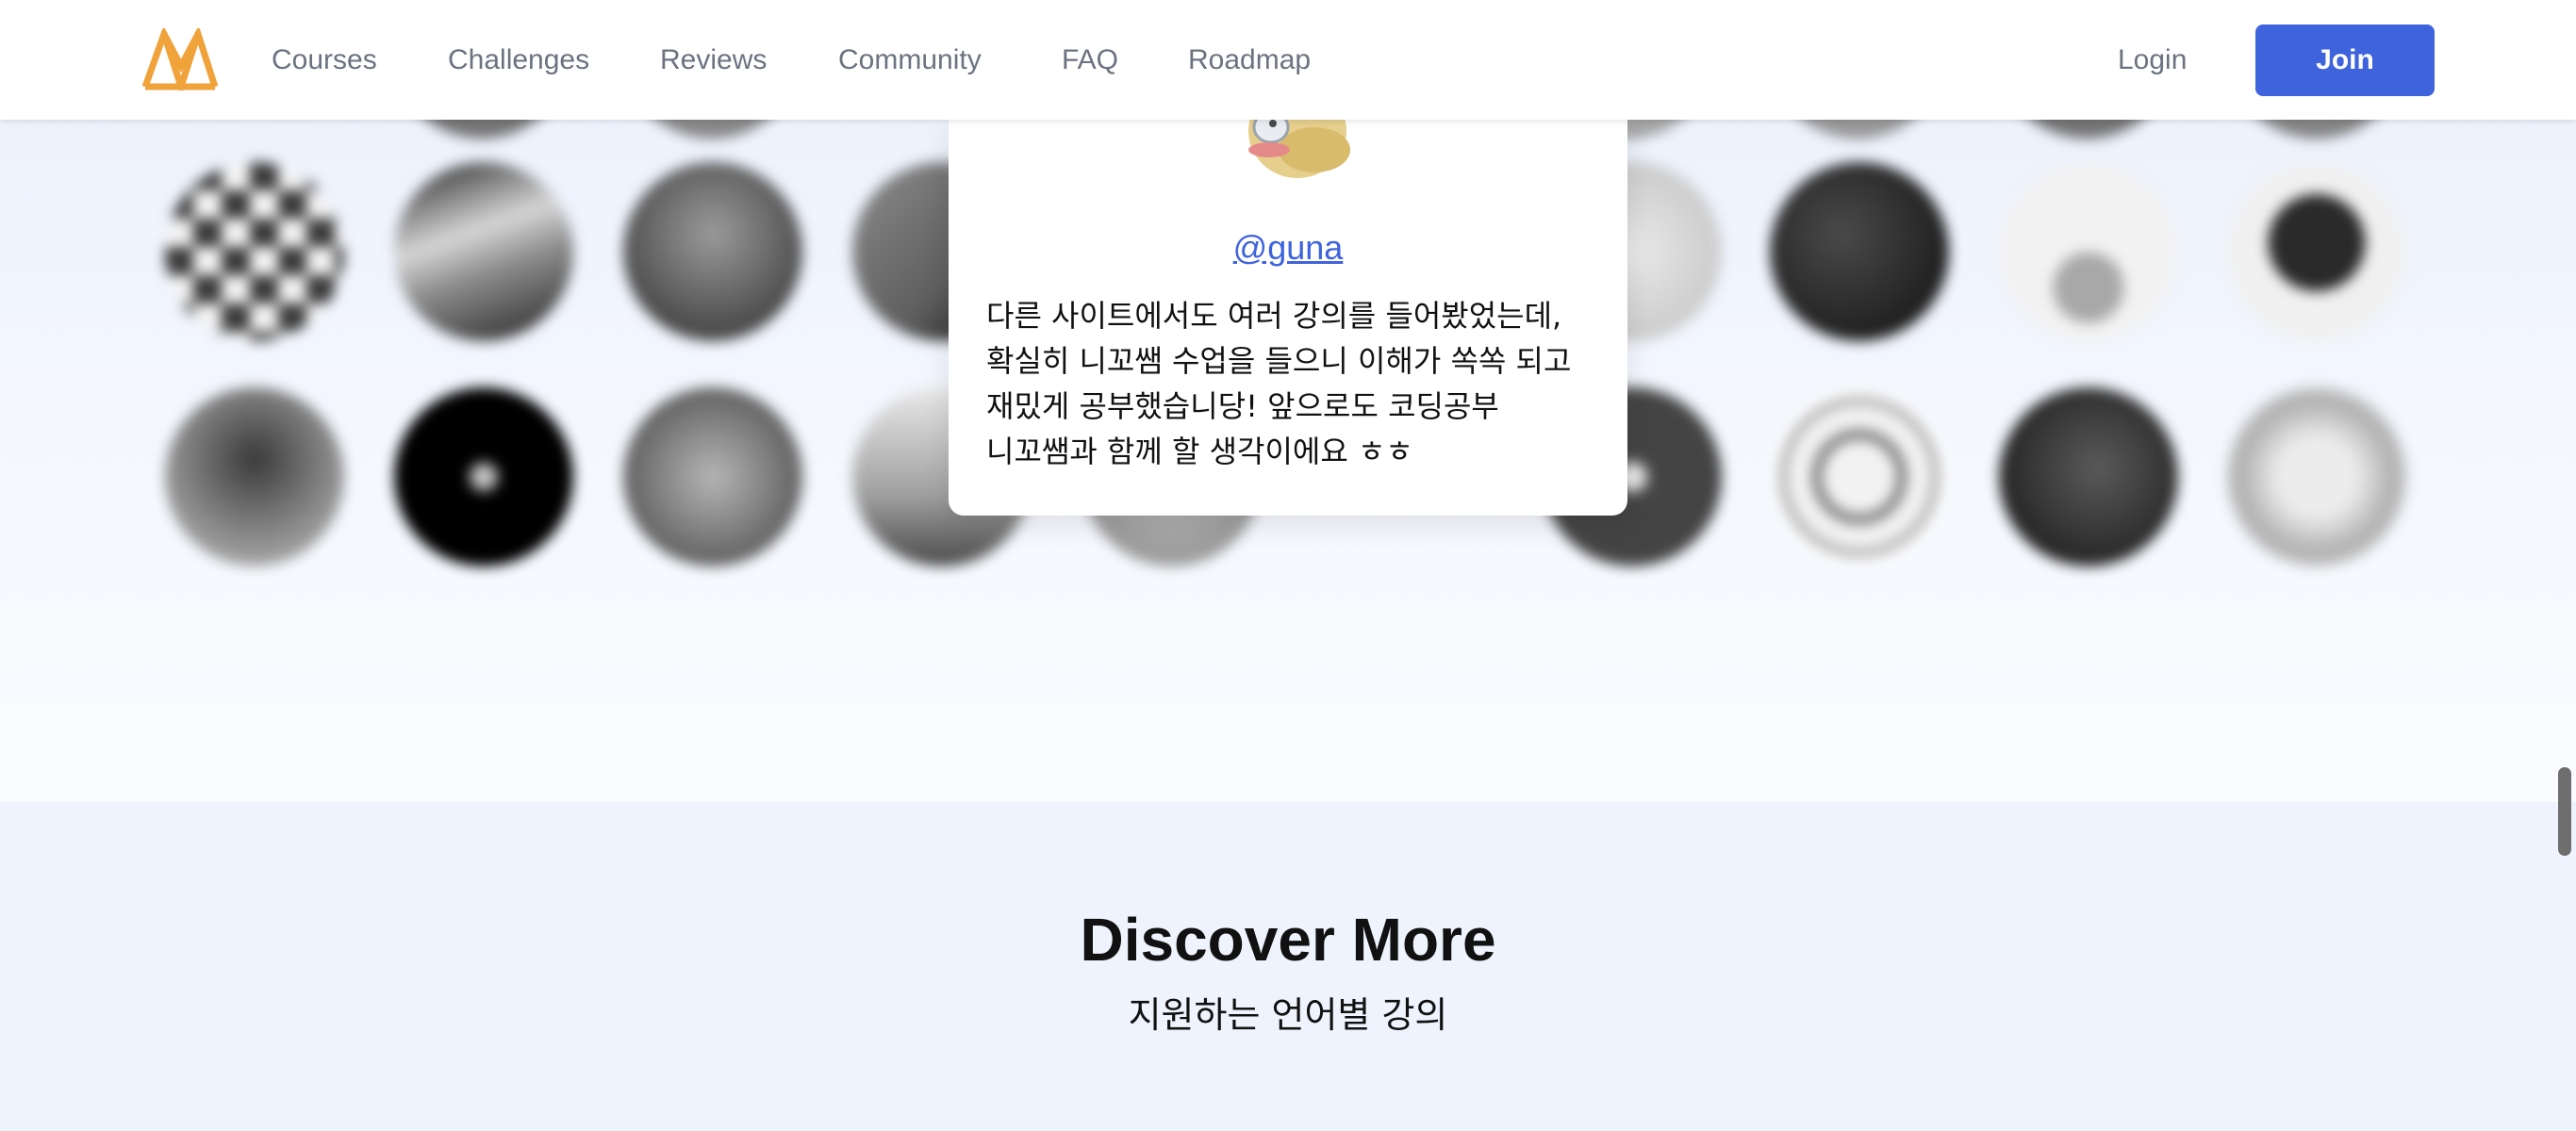  I want to click on login-link: Login, so click(2152, 60).